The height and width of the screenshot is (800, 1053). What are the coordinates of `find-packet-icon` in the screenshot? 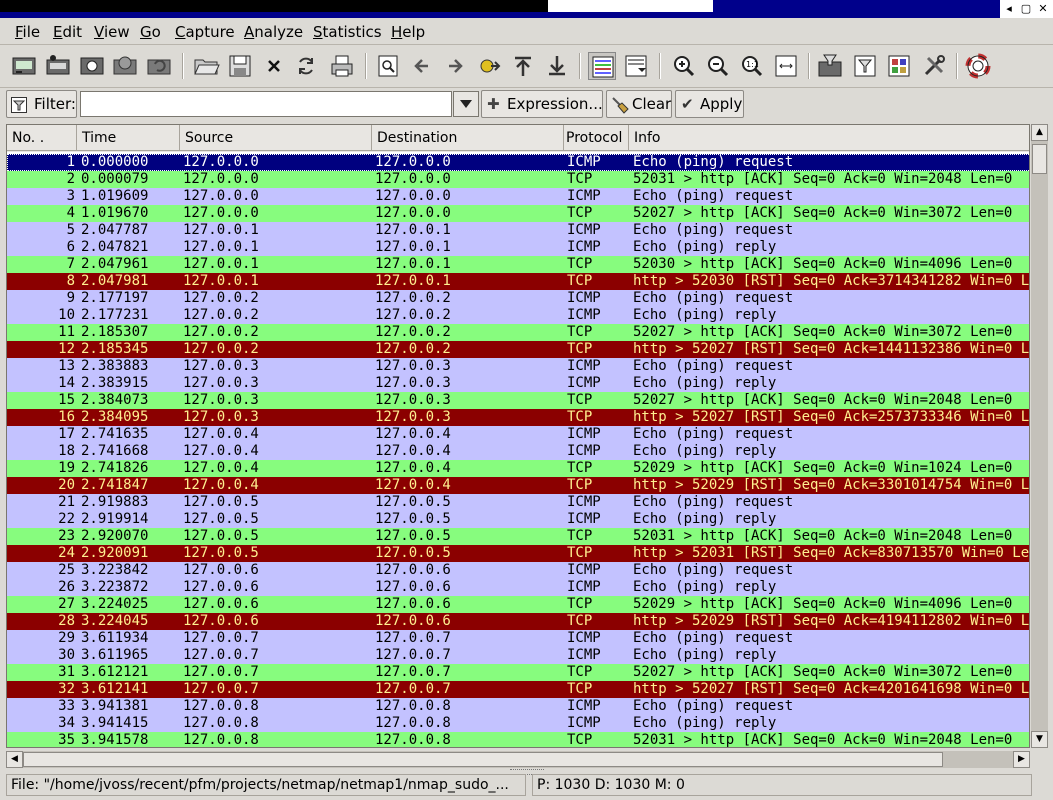 It's located at (388, 66).